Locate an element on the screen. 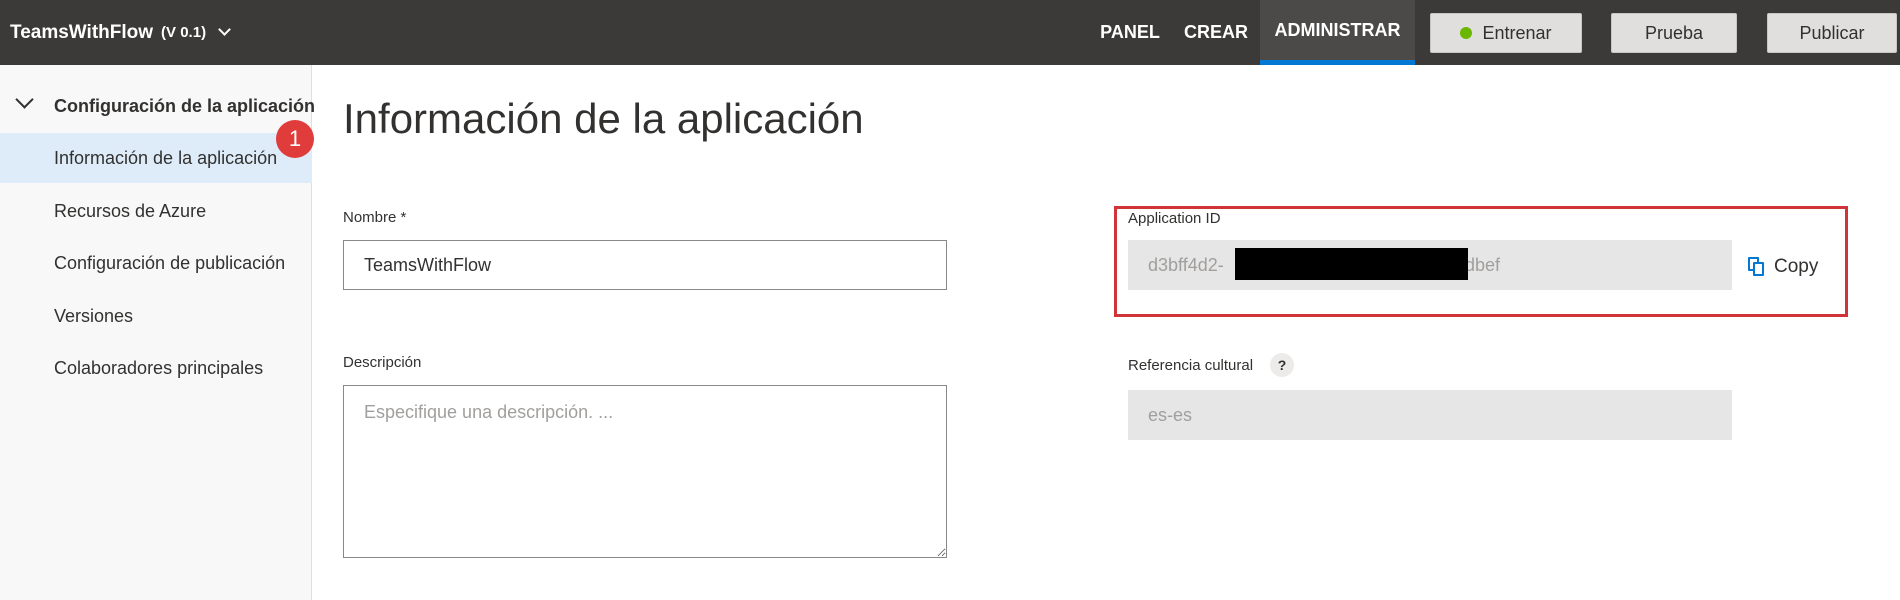 The width and height of the screenshot is (1900, 600). app-id-start: d3bff4d2- is located at coordinates (1186, 264).